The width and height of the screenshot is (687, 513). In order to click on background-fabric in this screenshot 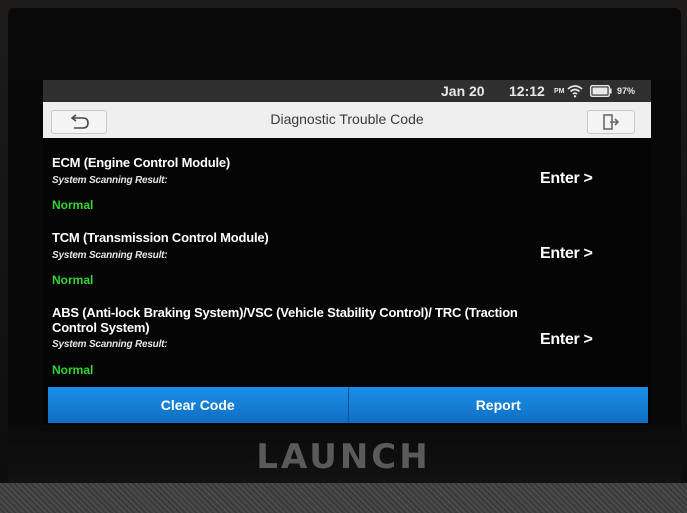, I will do `click(343, 498)`.